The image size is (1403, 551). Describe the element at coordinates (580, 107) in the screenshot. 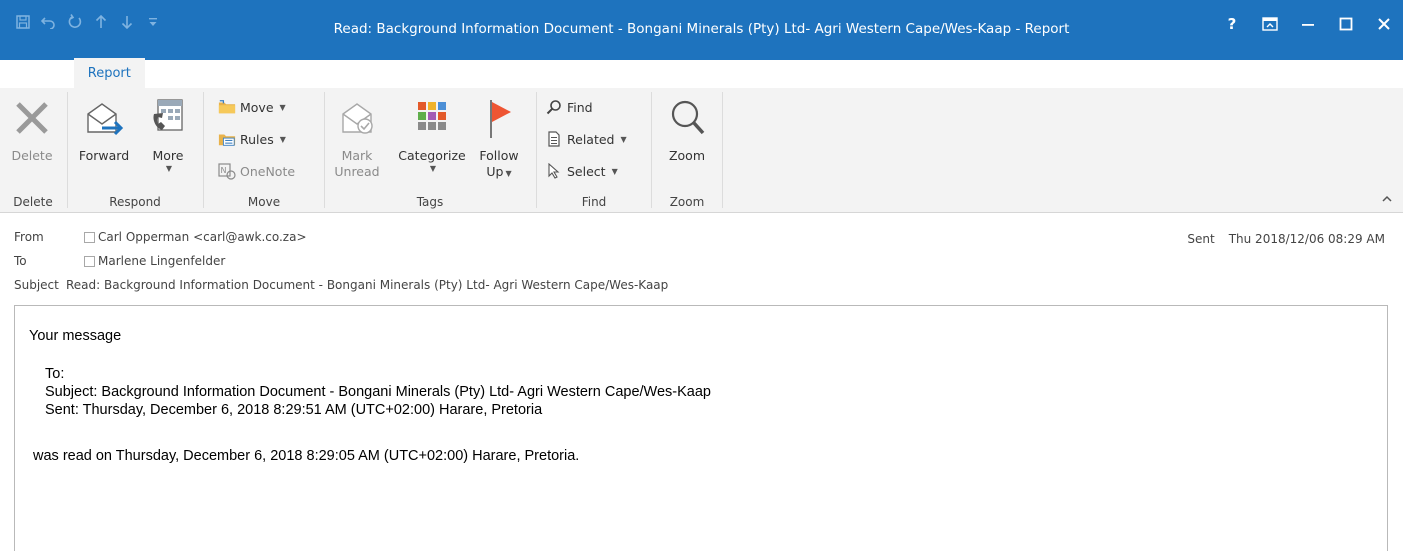

I see `find-button-label: Find` at that location.